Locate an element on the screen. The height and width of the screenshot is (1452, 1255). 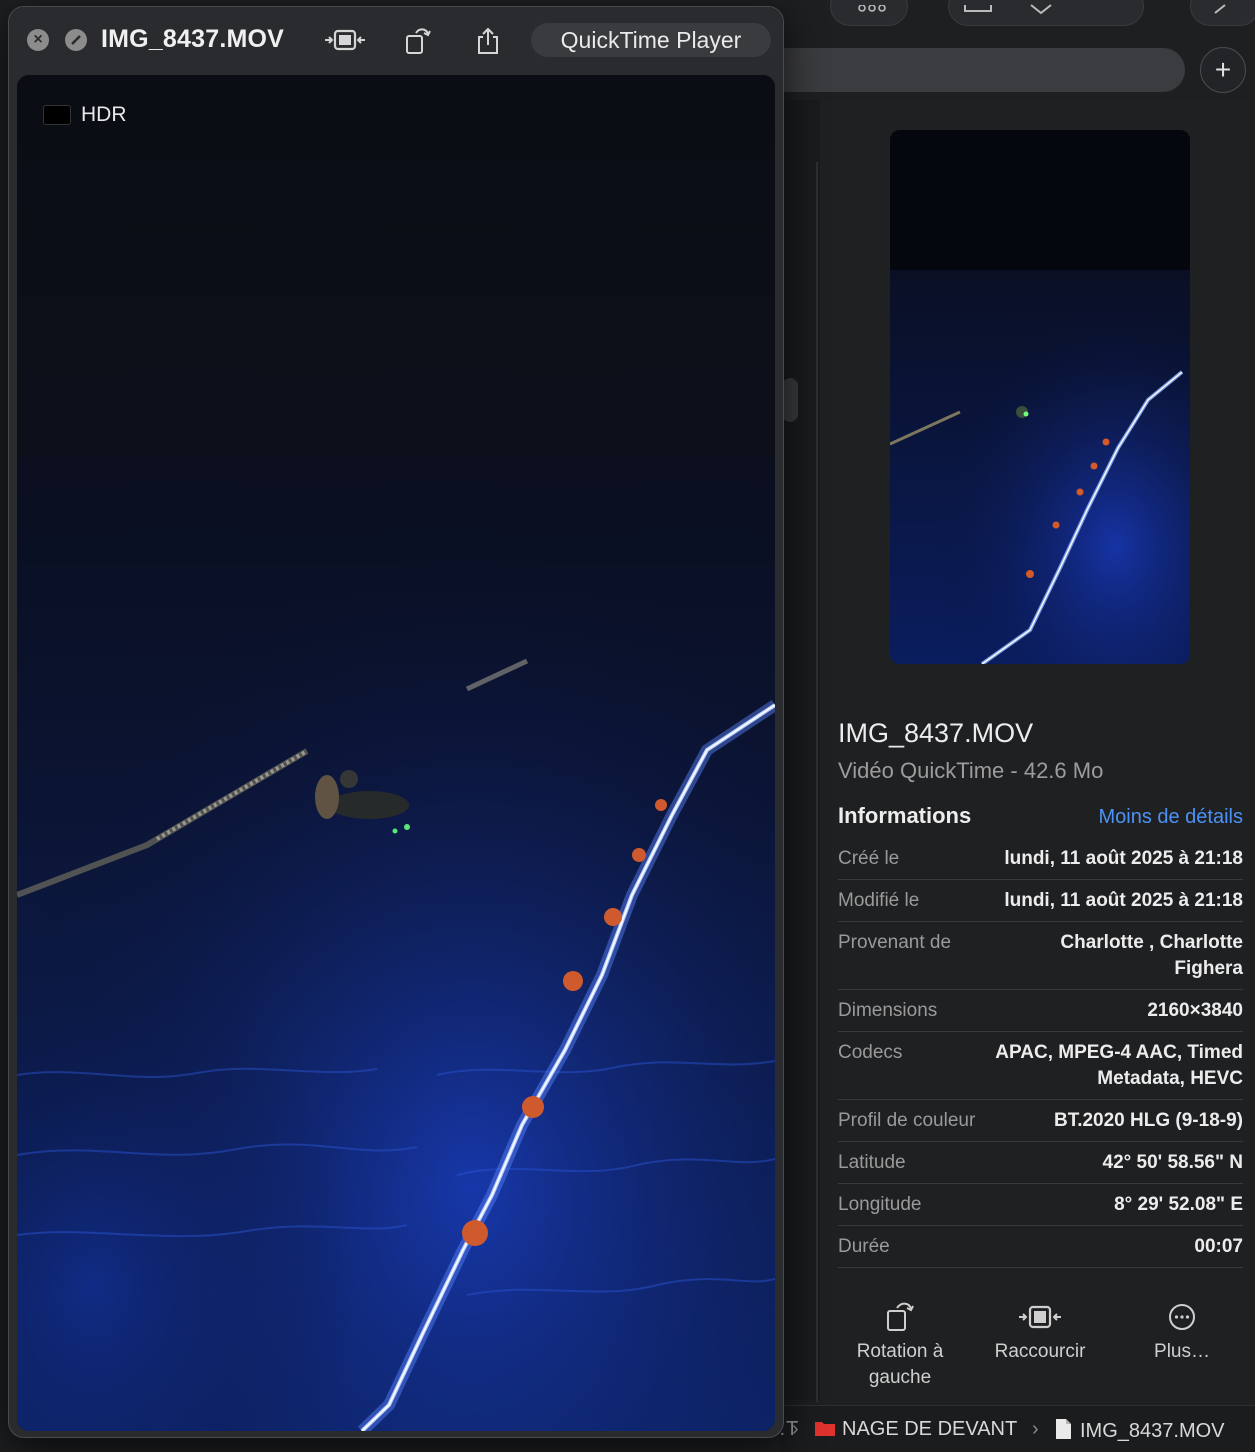
info-key: Modifié le is located at coordinates (879, 900).